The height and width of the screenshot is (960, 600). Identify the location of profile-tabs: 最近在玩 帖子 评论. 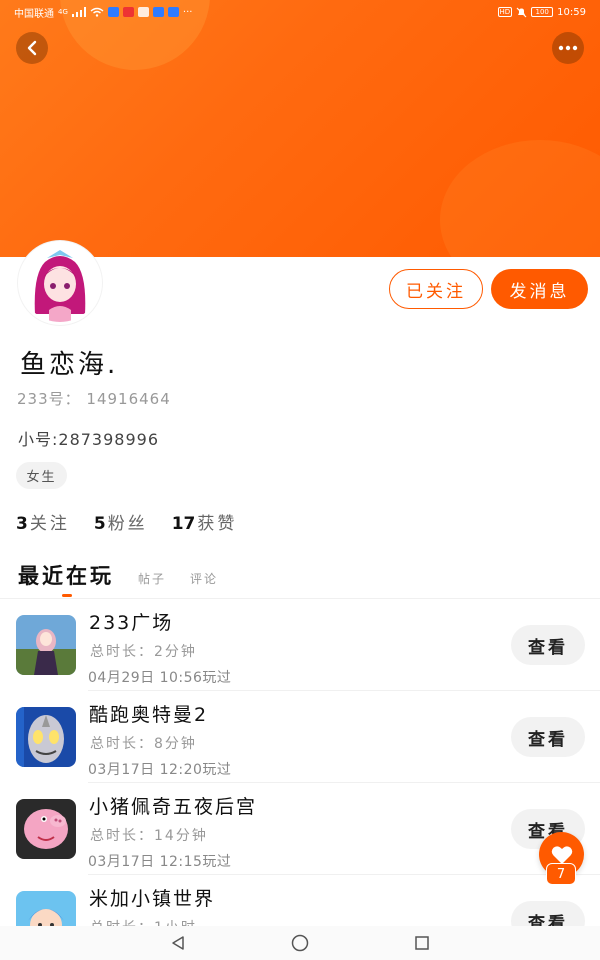
(118, 575).